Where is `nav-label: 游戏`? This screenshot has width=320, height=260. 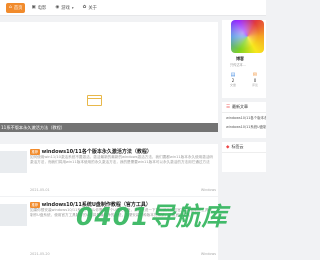 nav-label: 游戏 is located at coordinates (65, 8).